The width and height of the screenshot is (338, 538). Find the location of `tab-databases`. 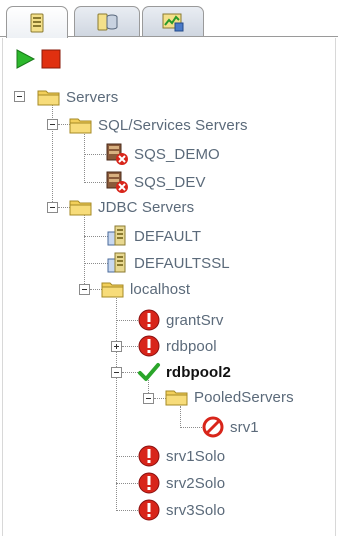

tab-databases is located at coordinates (107, 21).